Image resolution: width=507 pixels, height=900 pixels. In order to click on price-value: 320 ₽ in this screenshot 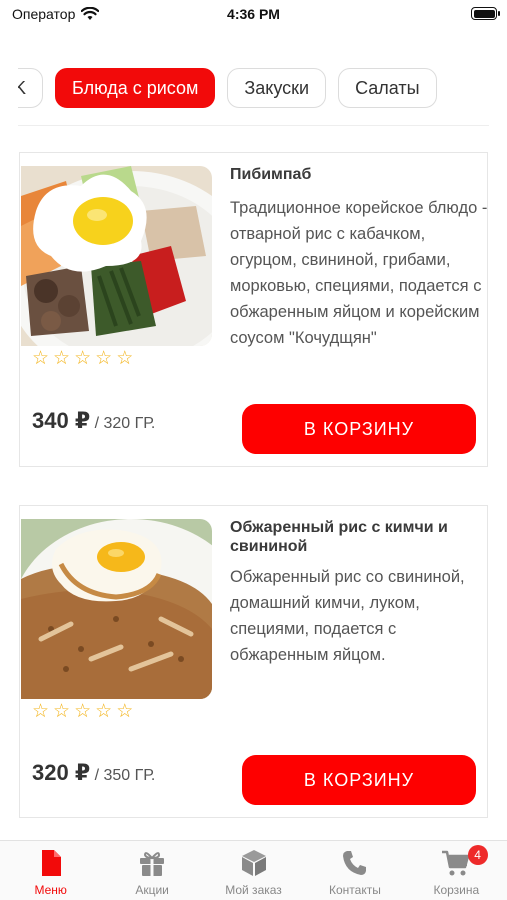, I will do `click(61, 772)`.